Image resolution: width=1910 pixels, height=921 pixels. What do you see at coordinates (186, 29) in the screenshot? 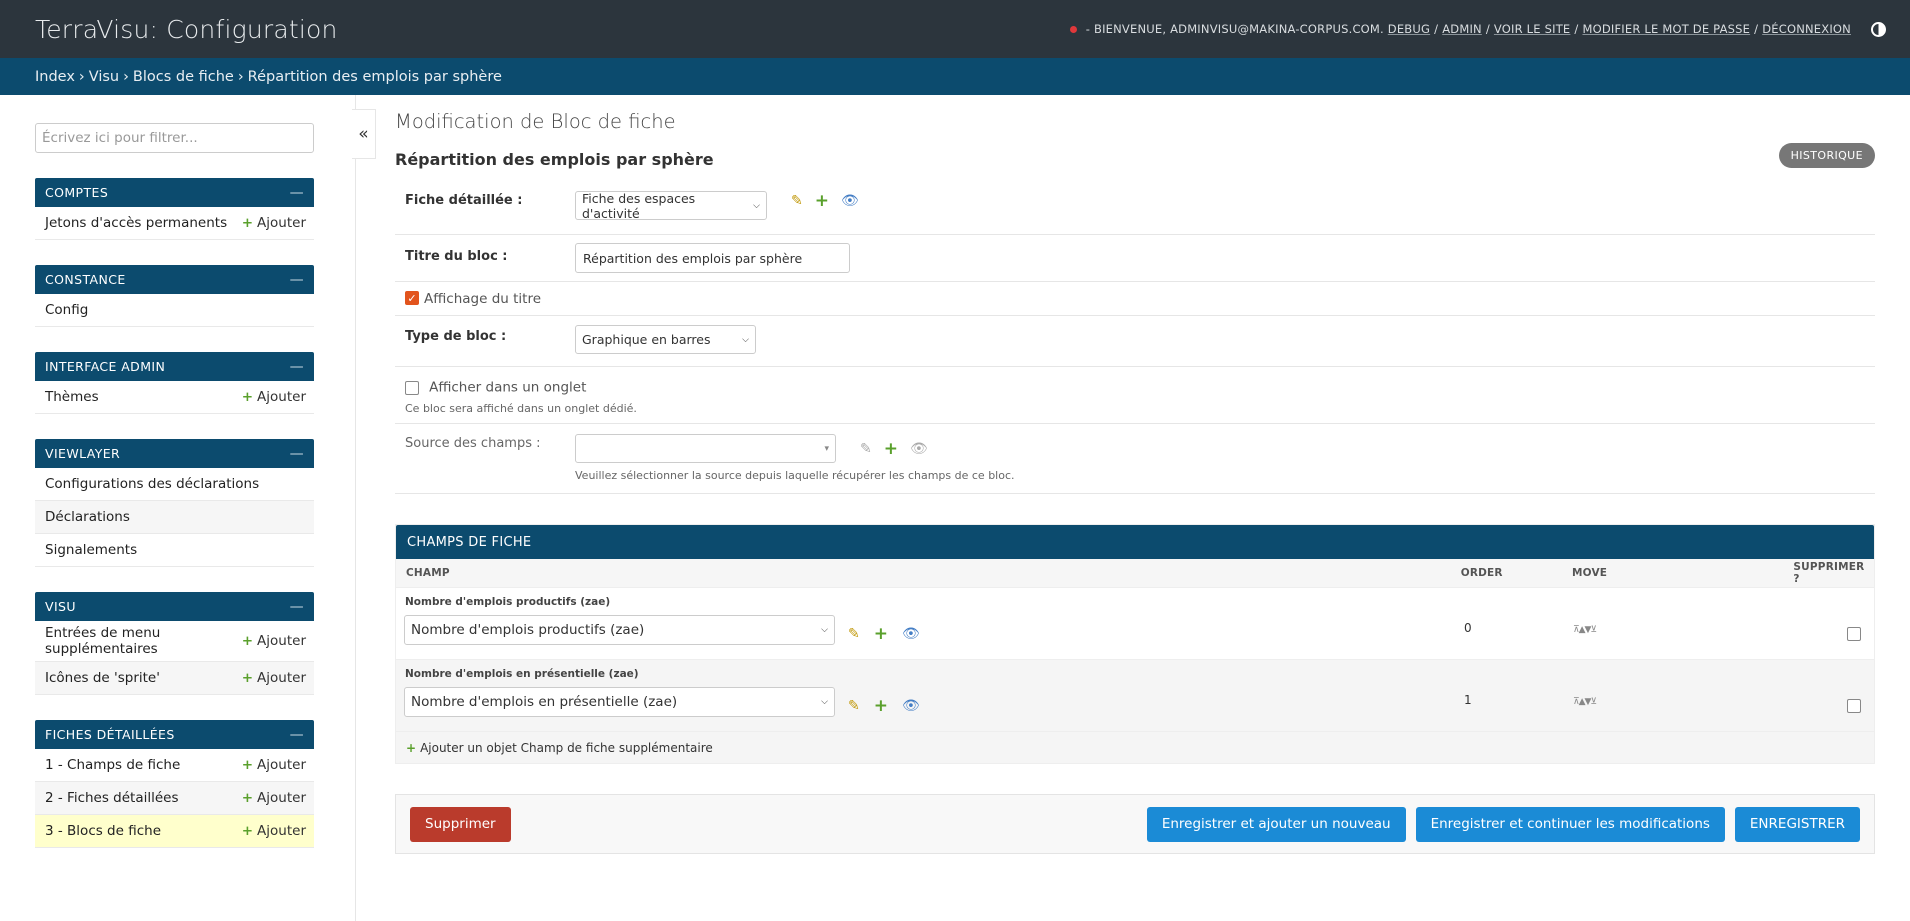
I see `site-title: TerraVisu: Configuration` at bounding box center [186, 29].